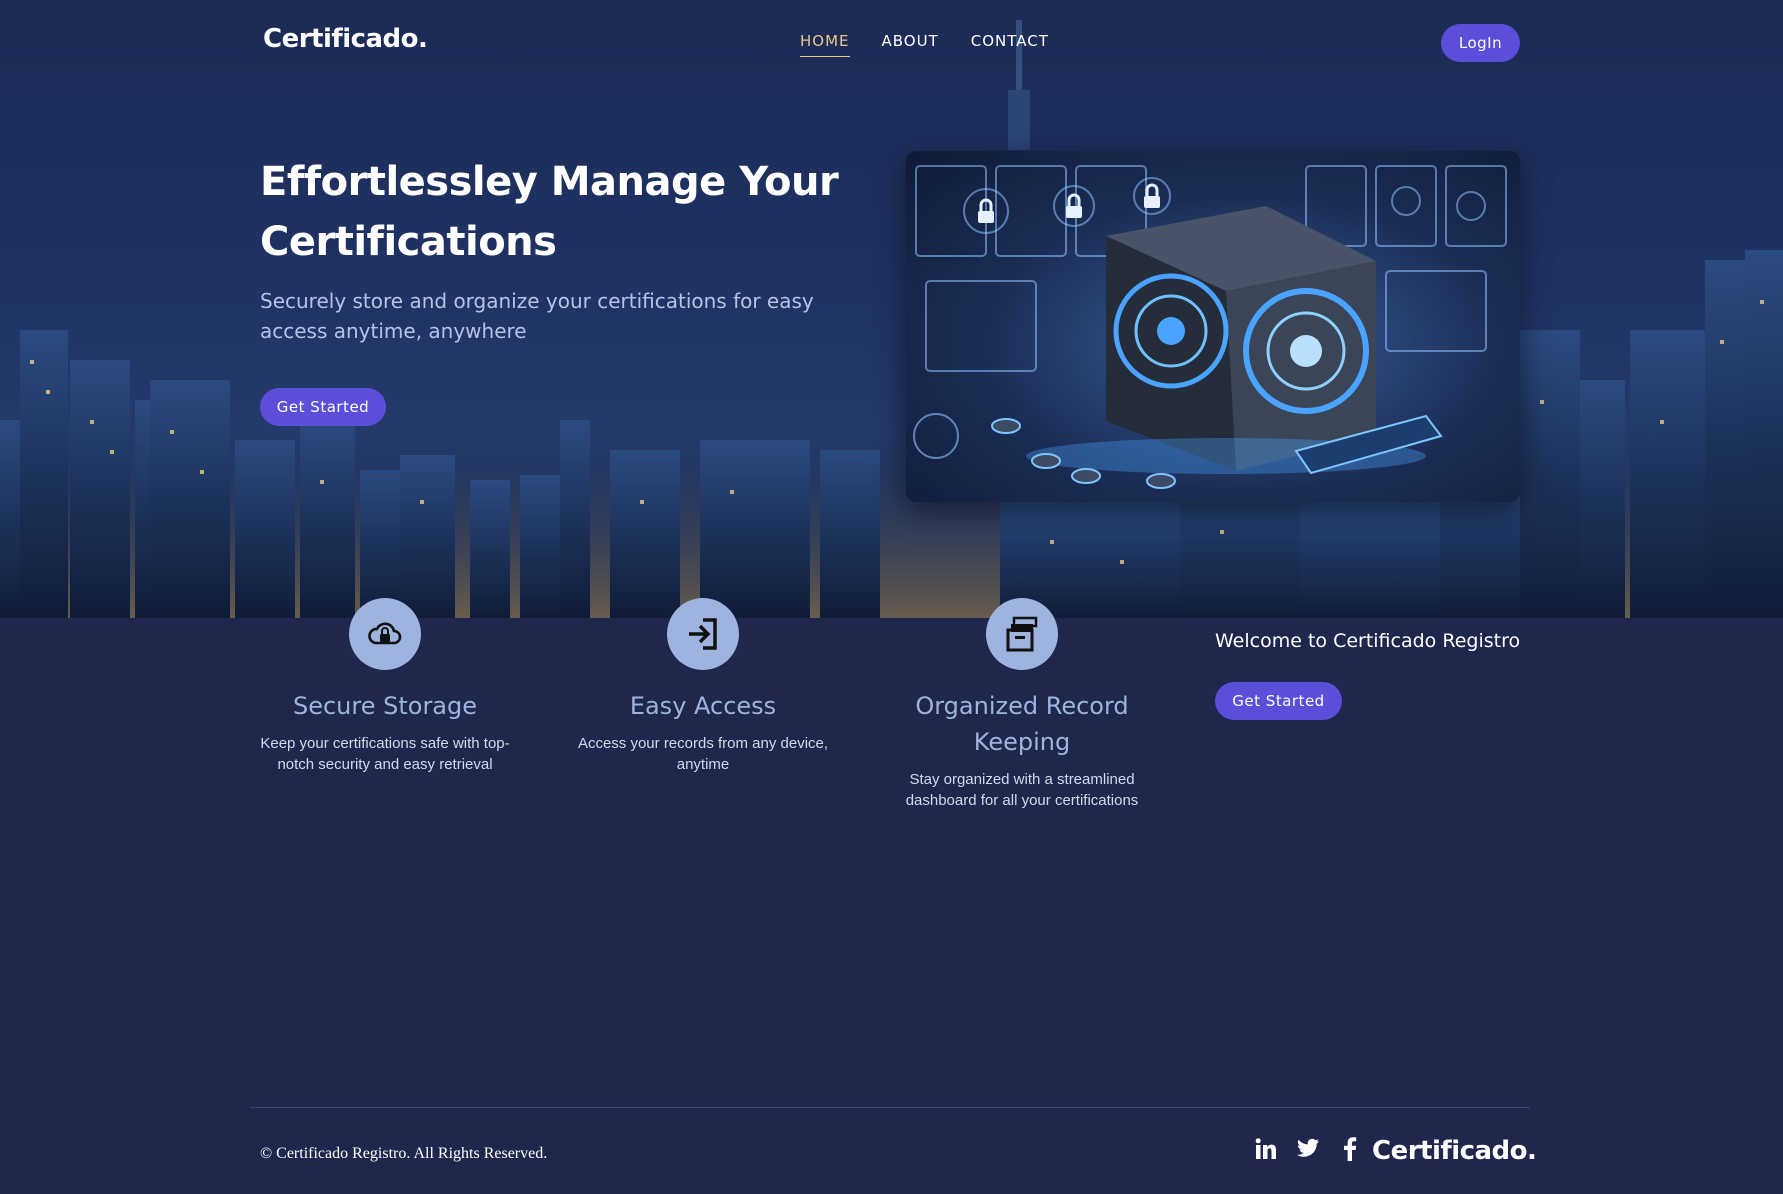 This screenshot has width=1783, height=1194. Describe the element at coordinates (385, 706) in the screenshot. I see `feature-title: Secure Storage` at that location.